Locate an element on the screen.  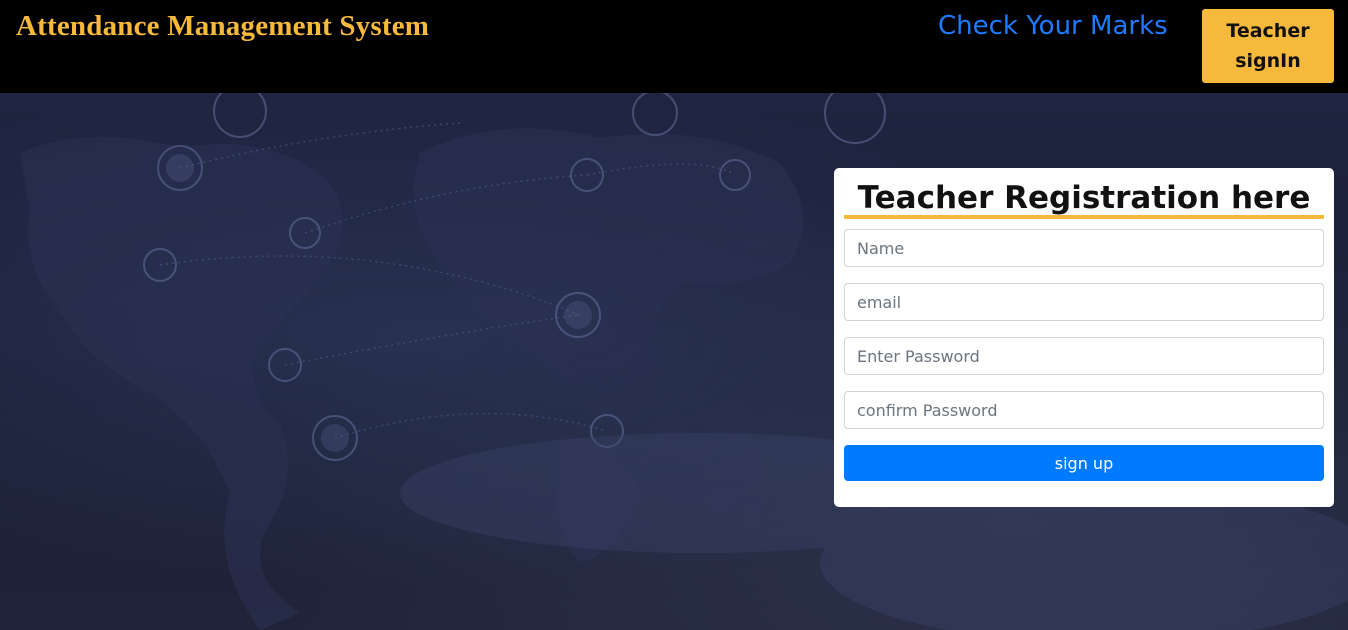
sign-up-button: sign up is located at coordinates (1084, 463).